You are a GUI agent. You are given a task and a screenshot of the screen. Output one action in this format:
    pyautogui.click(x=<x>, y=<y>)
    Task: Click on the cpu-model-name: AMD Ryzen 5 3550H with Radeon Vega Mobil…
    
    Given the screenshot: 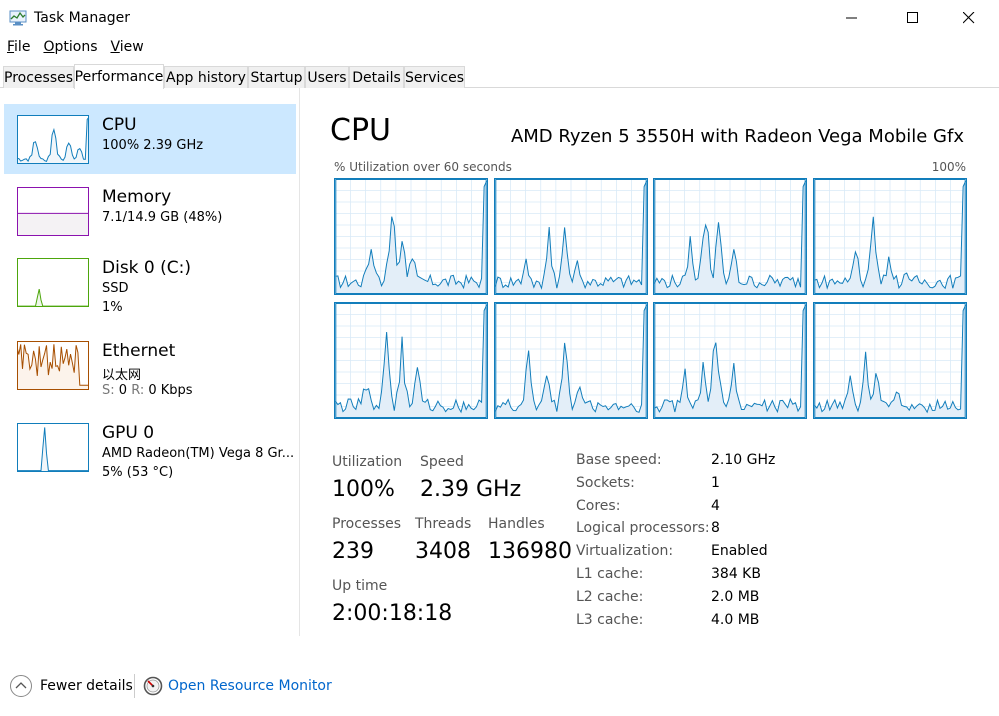 What is the action you would take?
    pyautogui.click(x=737, y=136)
    